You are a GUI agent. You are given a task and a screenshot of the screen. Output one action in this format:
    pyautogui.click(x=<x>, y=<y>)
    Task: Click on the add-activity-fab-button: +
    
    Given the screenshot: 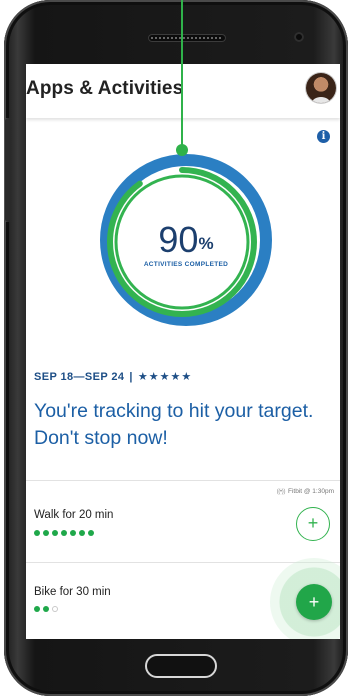 What is the action you would take?
    pyautogui.click(x=314, y=602)
    